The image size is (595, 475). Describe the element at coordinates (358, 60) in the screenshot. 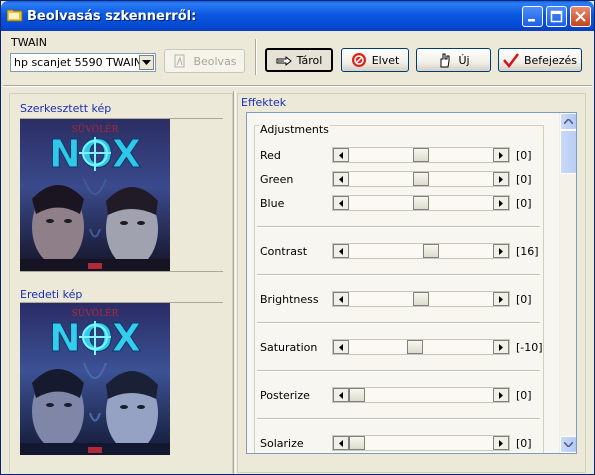

I see `stop-icon` at that location.